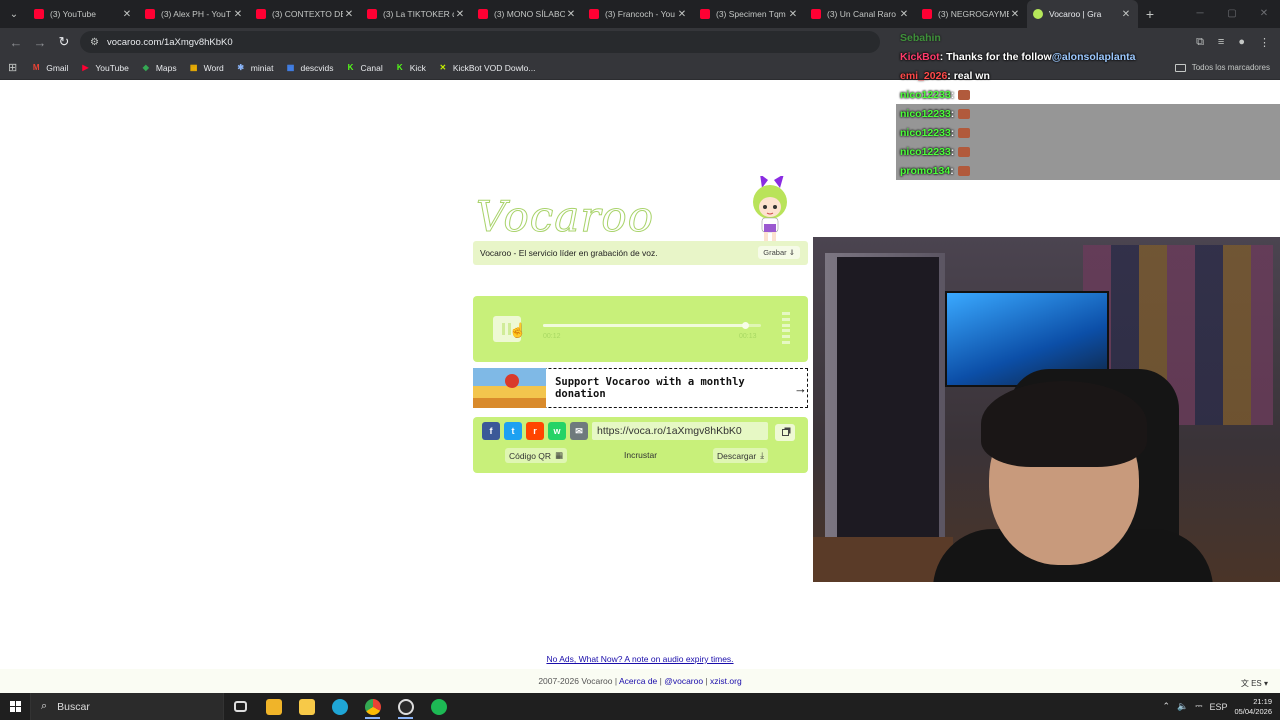 This screenshot has width=1280, height=720. I want to click on minimize-icon: ─, so click(1200, 14).